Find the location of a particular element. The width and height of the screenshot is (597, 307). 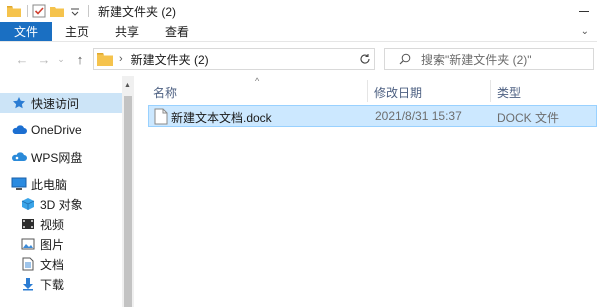

computer-icon is located at coordinates (19, 184).